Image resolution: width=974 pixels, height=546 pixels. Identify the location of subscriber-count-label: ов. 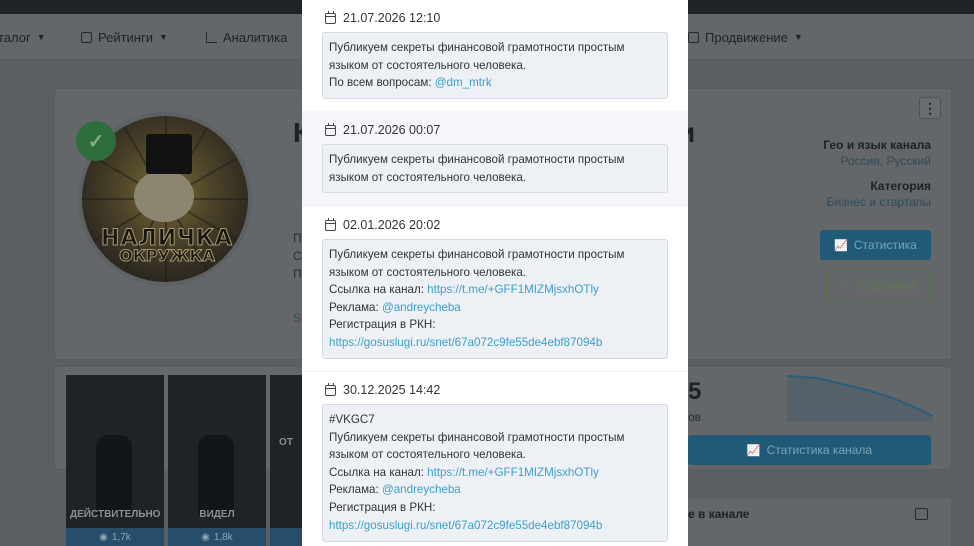
(695, 417).